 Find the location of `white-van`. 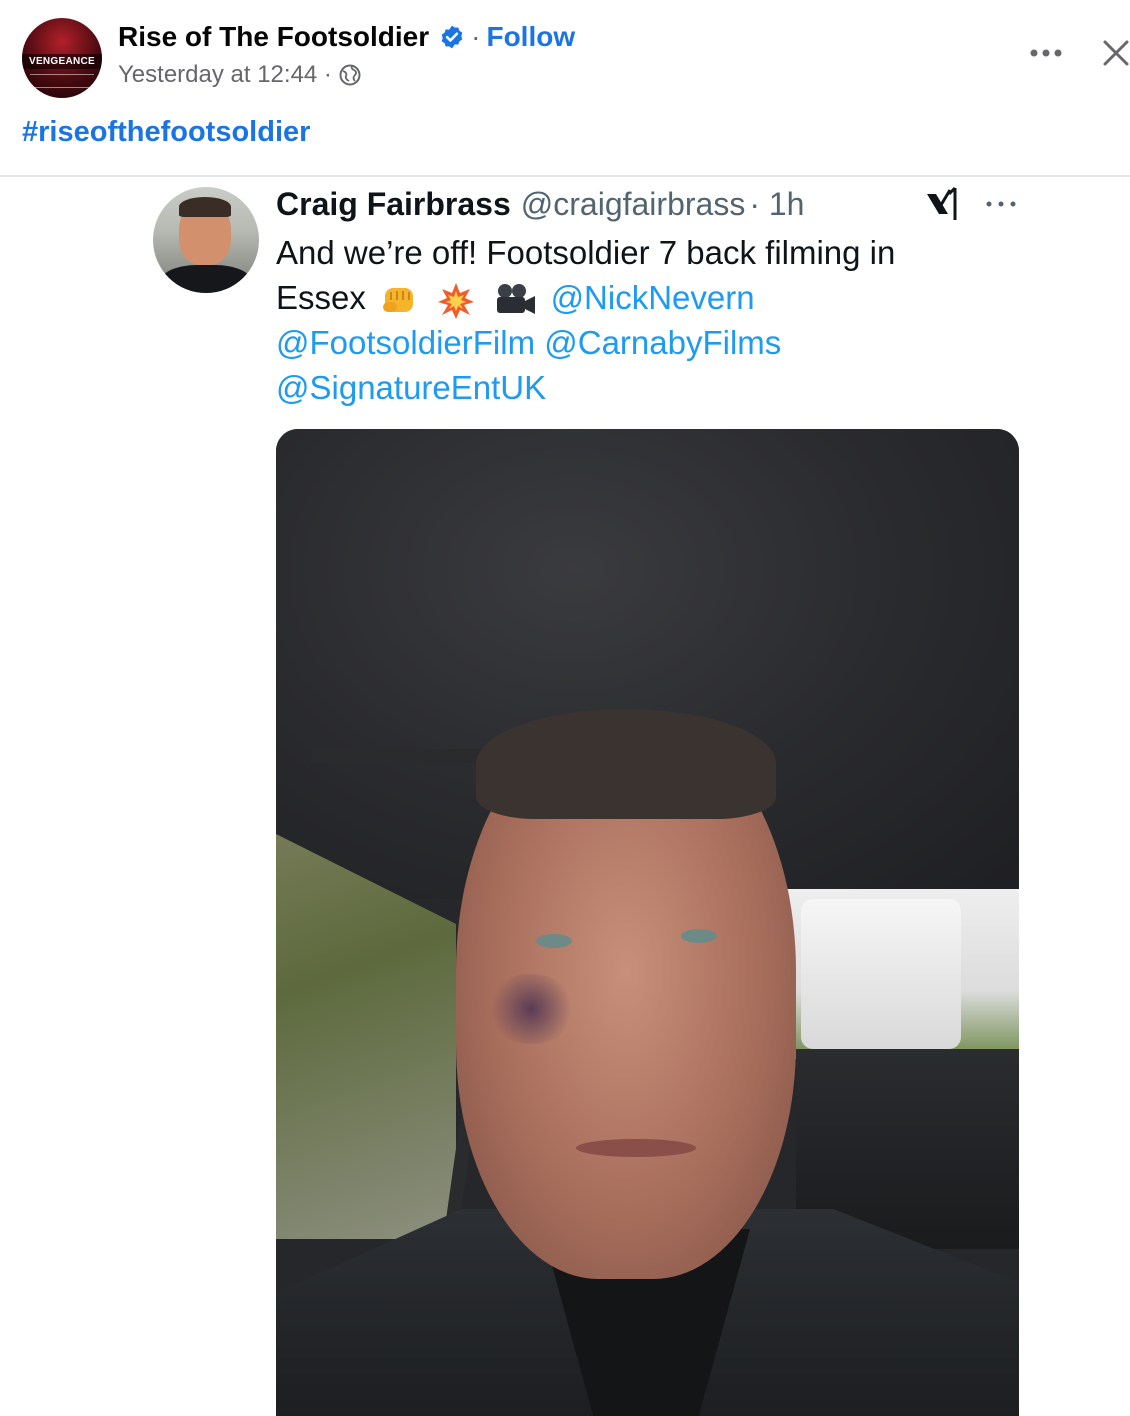

white-van is located at coordinates (881, 974).